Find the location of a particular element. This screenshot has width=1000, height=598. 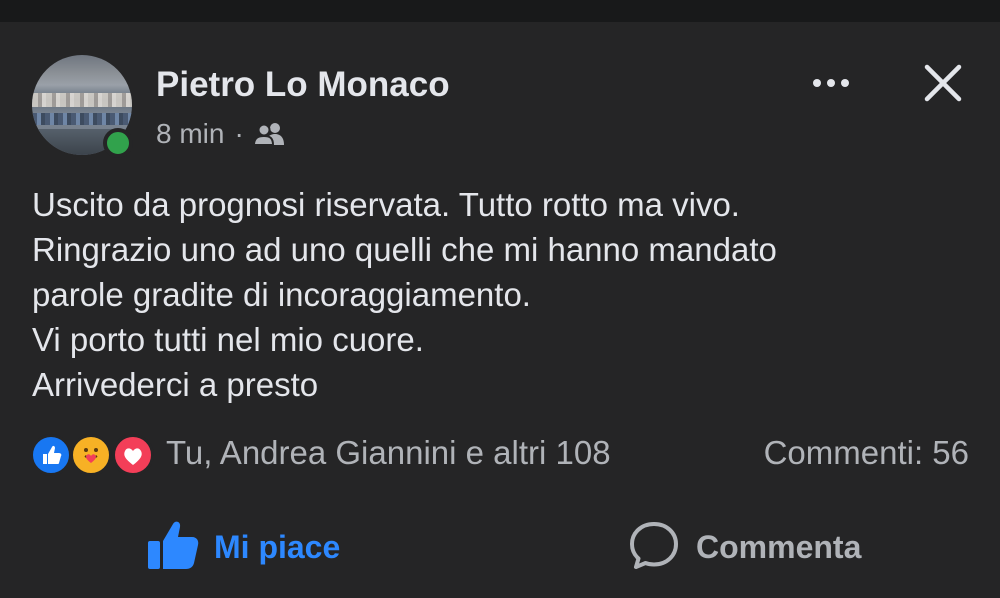

top-divider is located at coordinates (500, 11).